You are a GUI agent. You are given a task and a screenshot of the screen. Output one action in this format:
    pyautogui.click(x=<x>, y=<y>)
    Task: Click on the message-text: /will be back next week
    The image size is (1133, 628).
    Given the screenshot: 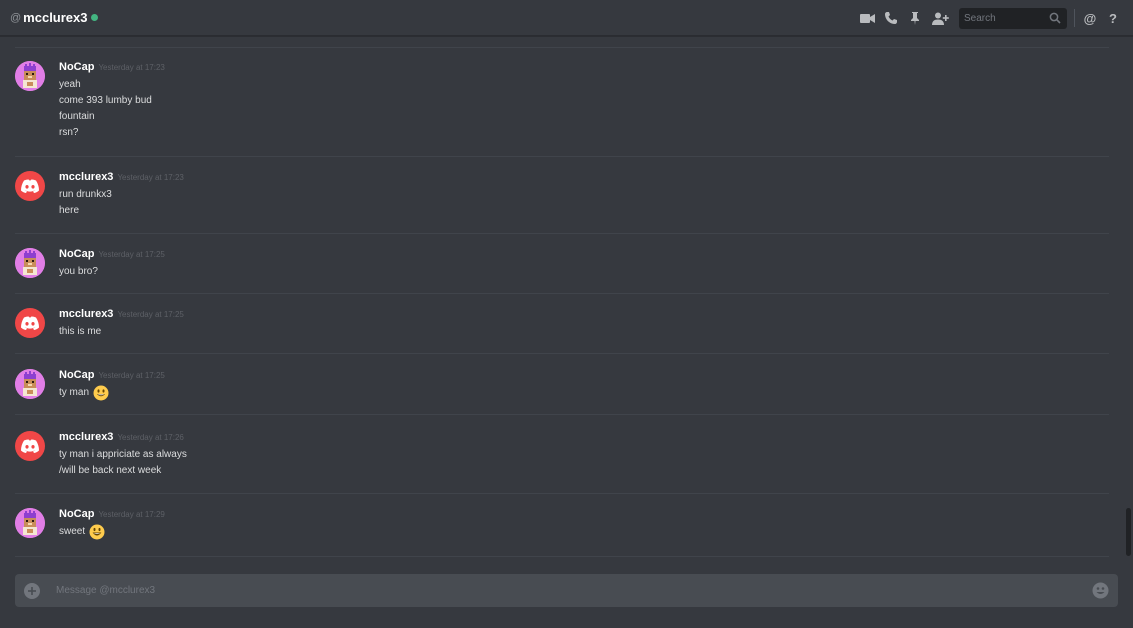 What is the action you would take?
    pyautogui.click(x=110, y=470)
    